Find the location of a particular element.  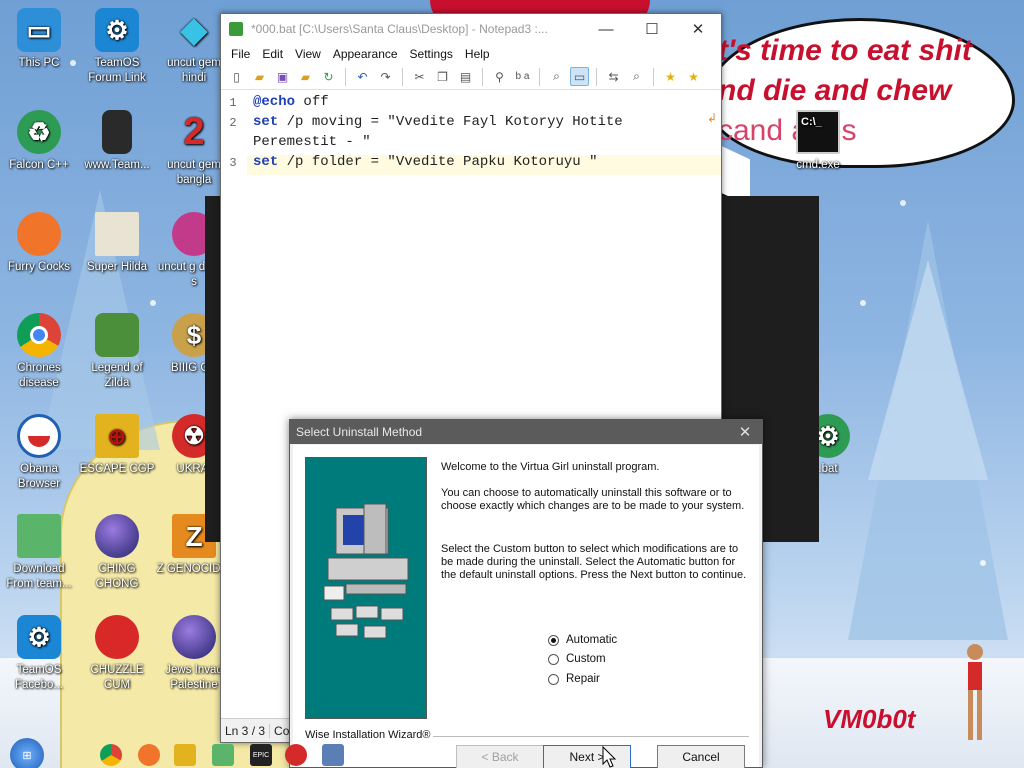

chrome-taskbar-icon is located at coordinates (111, 755).